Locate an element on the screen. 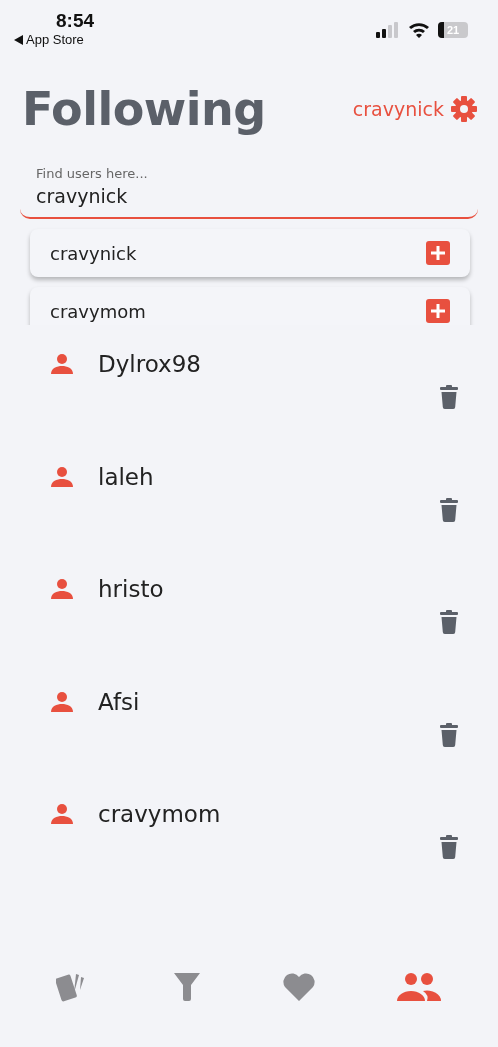 This screenshot has width=498, height=1047. followed-username: laleh is located at coordinates (126, 476).